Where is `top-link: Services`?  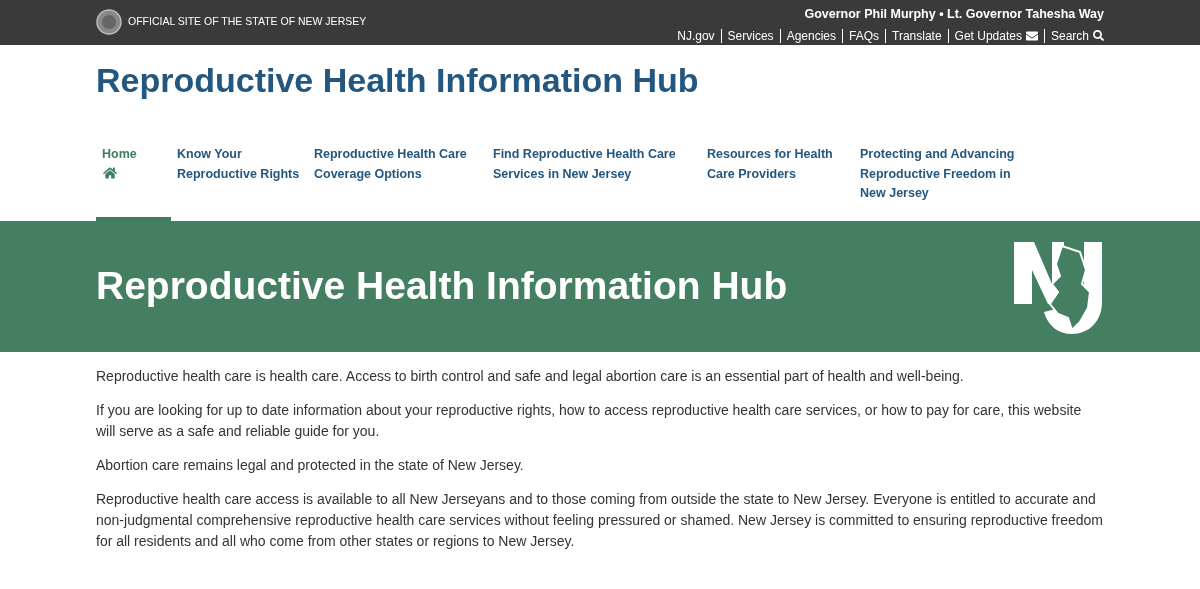
top-link: Services is located at coordinates (751, 35).